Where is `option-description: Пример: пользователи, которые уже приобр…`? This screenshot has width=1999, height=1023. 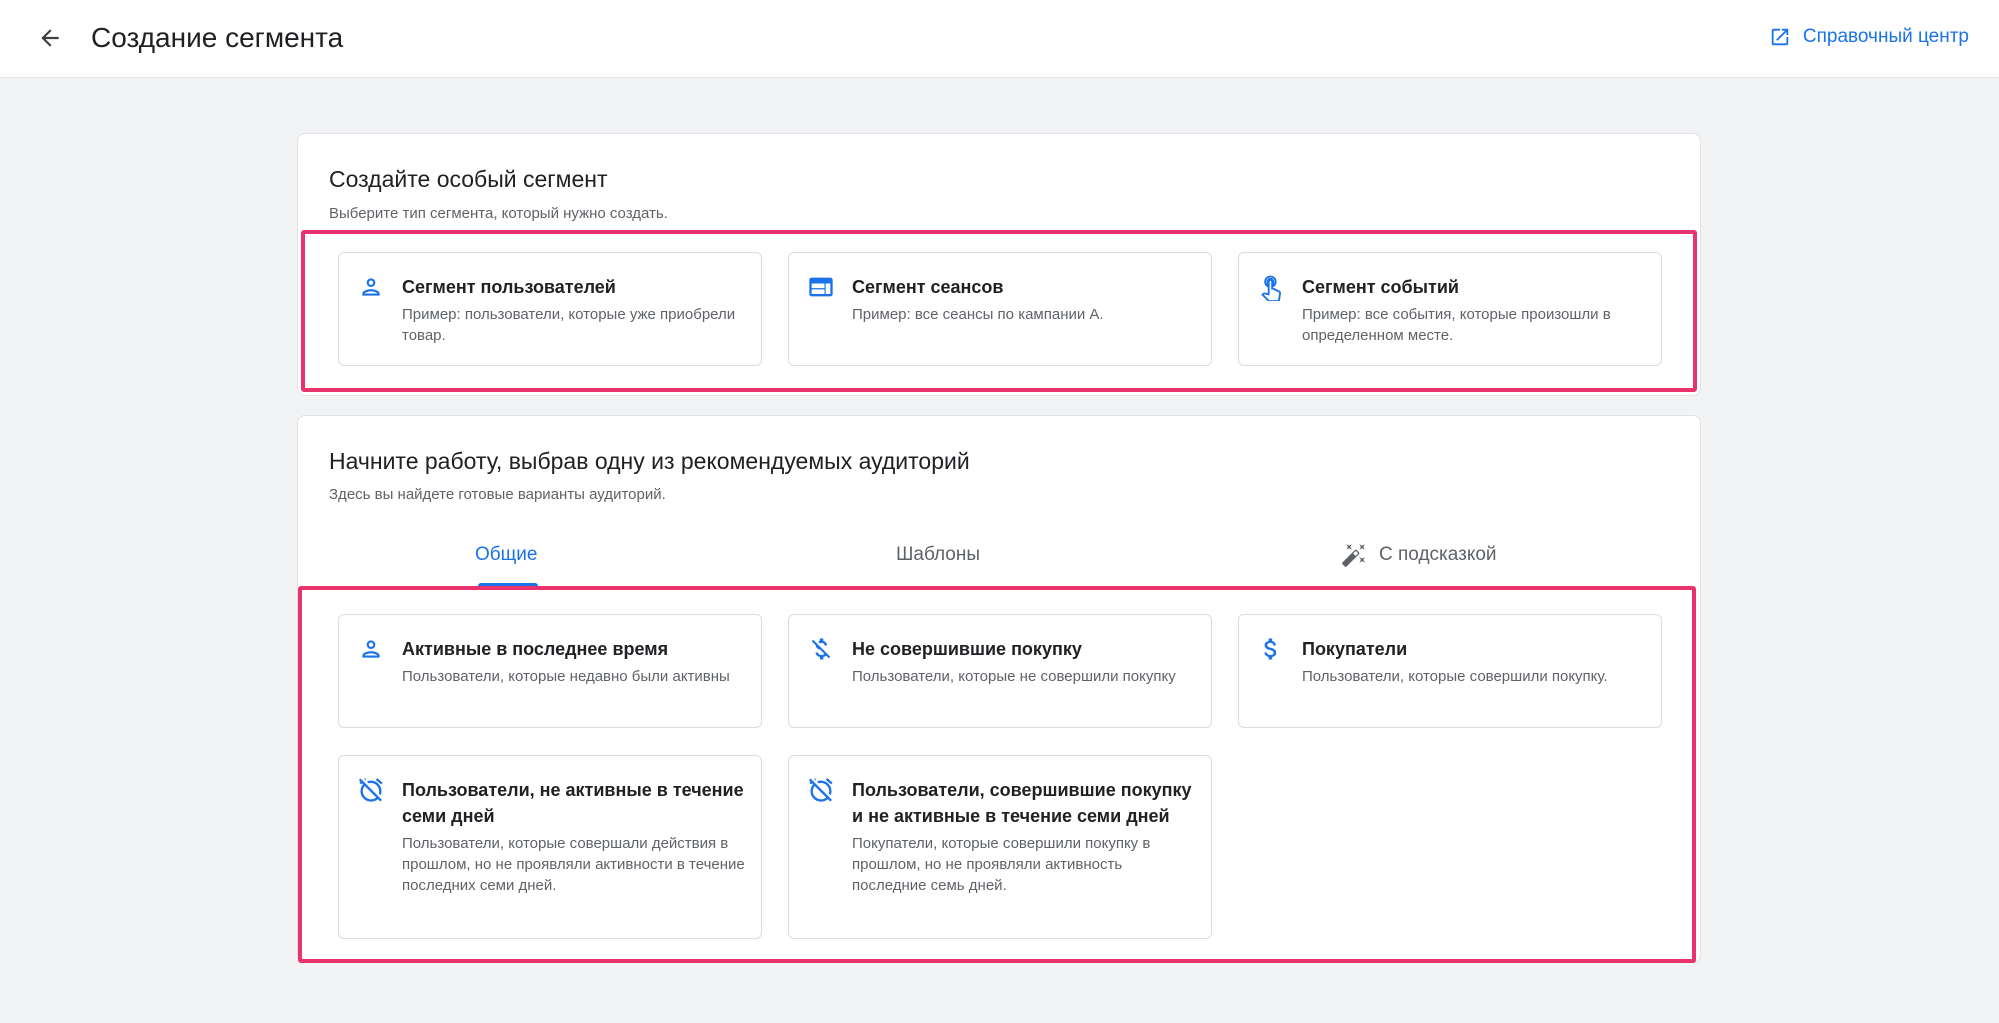
option-description: Пример: пользователи, которые уже приобр… is located at coordinates (569, 325).